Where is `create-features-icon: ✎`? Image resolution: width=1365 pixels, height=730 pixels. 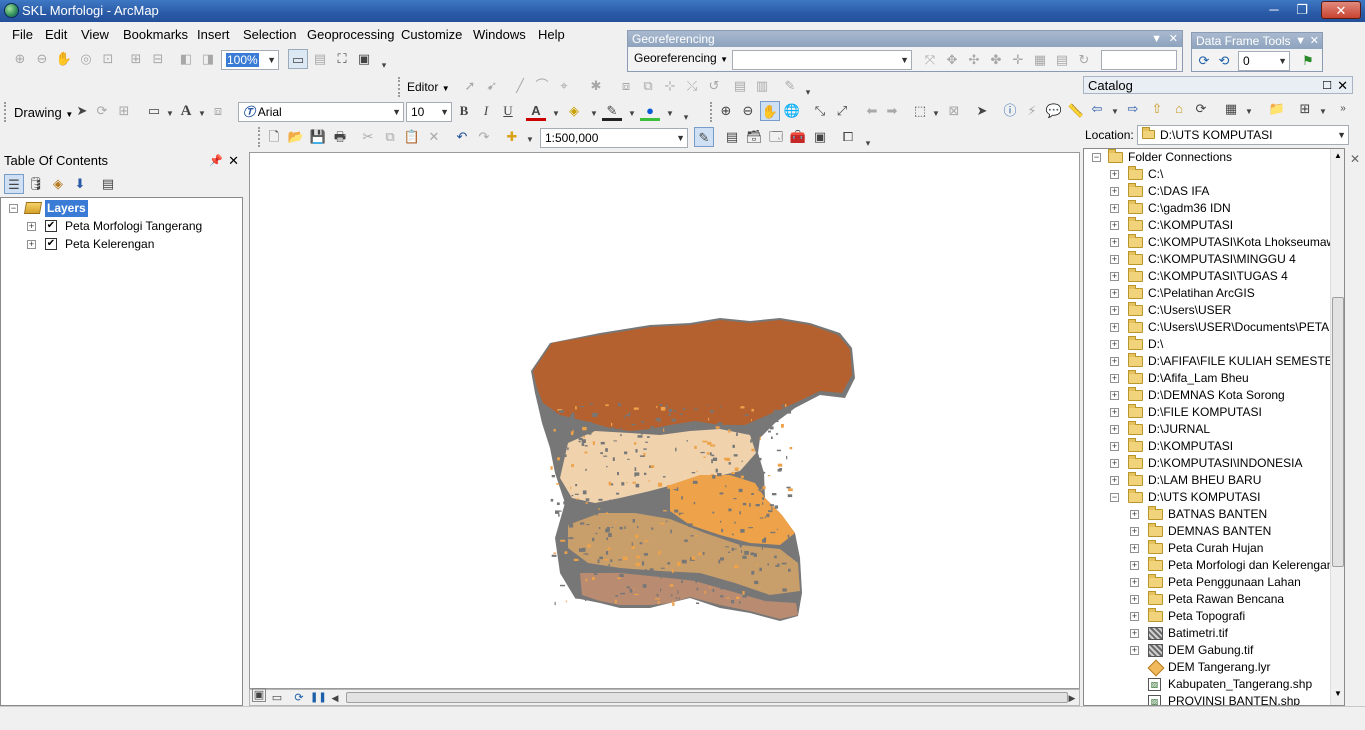
create-features-icon: ✎ is located at coordinates (790, 86).